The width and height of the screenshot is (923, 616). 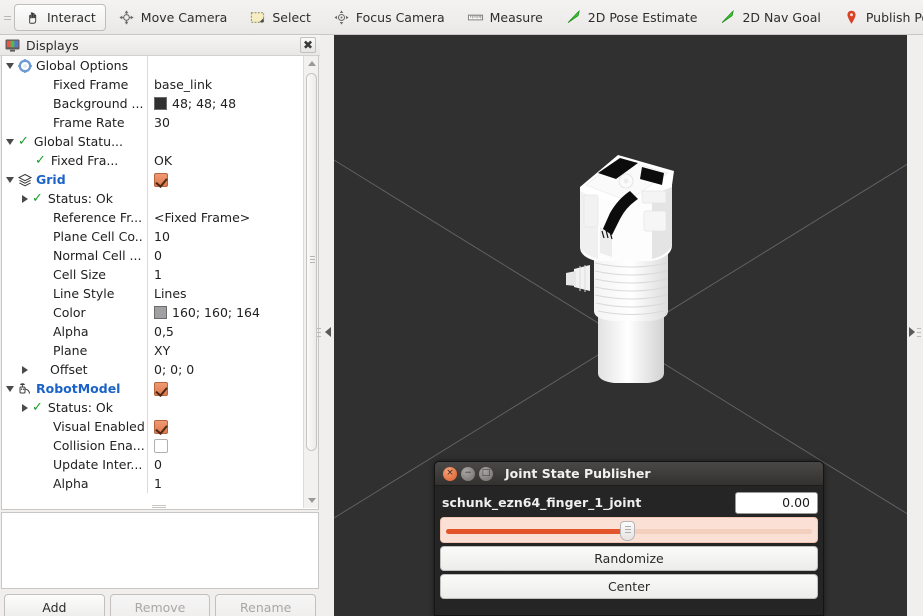 What do you see at coordinates (52, 45) in the screenshot?
I see `displays-panel-title: Displays` at bounding box center [52, 45].